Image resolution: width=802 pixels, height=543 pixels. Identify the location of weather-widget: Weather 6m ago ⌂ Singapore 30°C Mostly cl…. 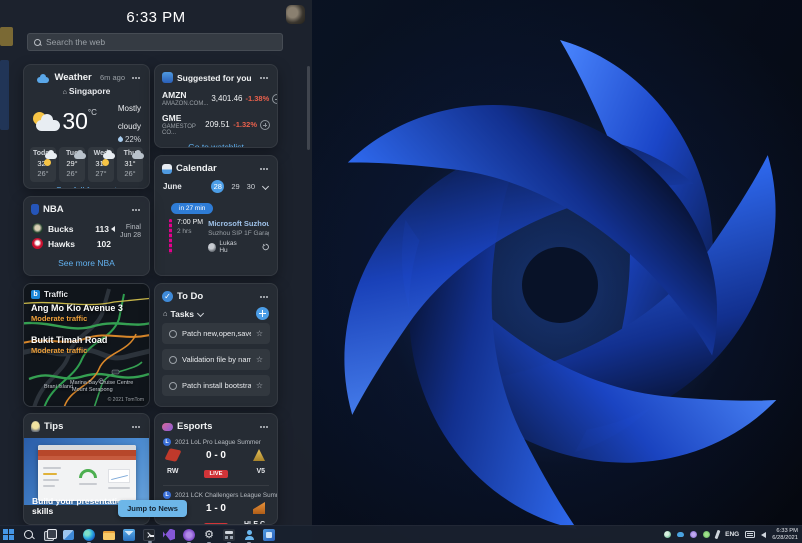
(86, 126).